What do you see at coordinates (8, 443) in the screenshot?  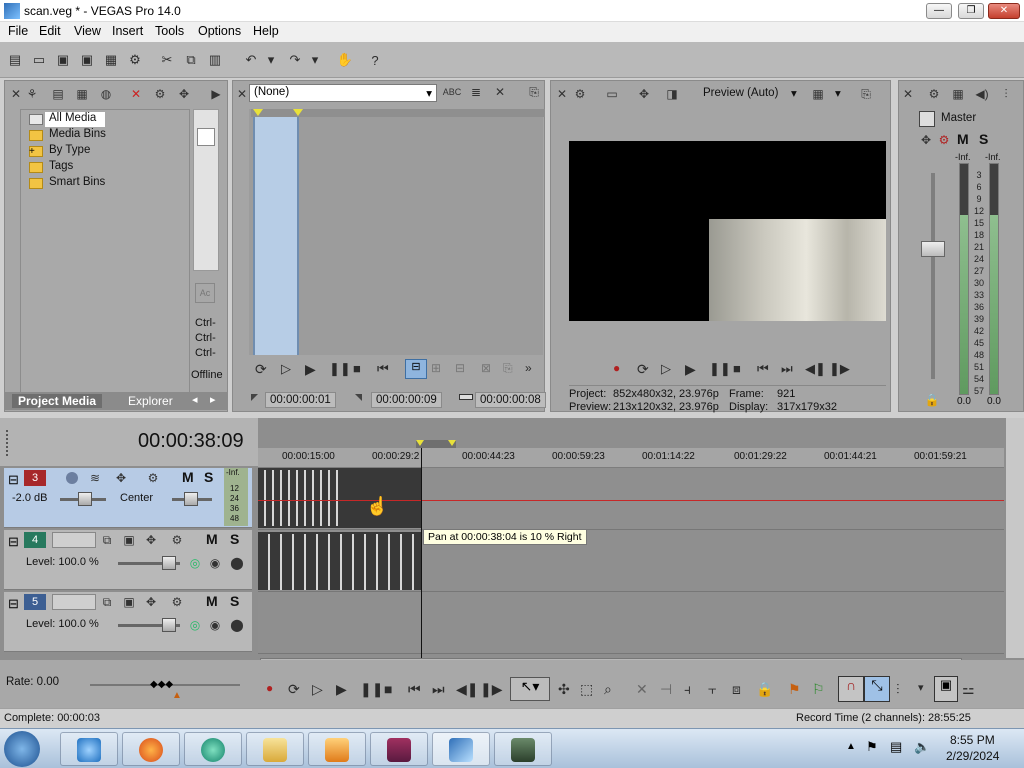 I see `drag-handle` at bounding box center [8, 443].